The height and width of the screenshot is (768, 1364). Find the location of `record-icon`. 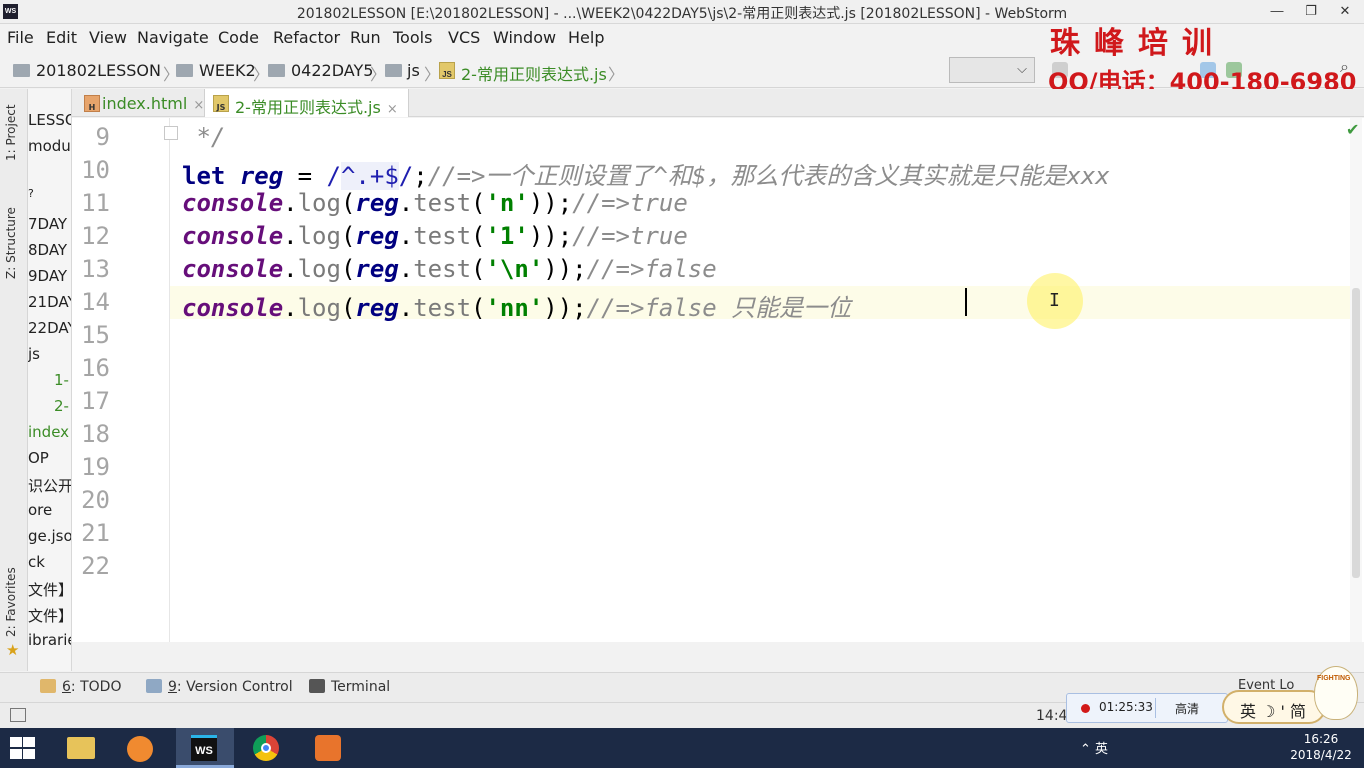

record-icon is located at coordinates (1085, 708).